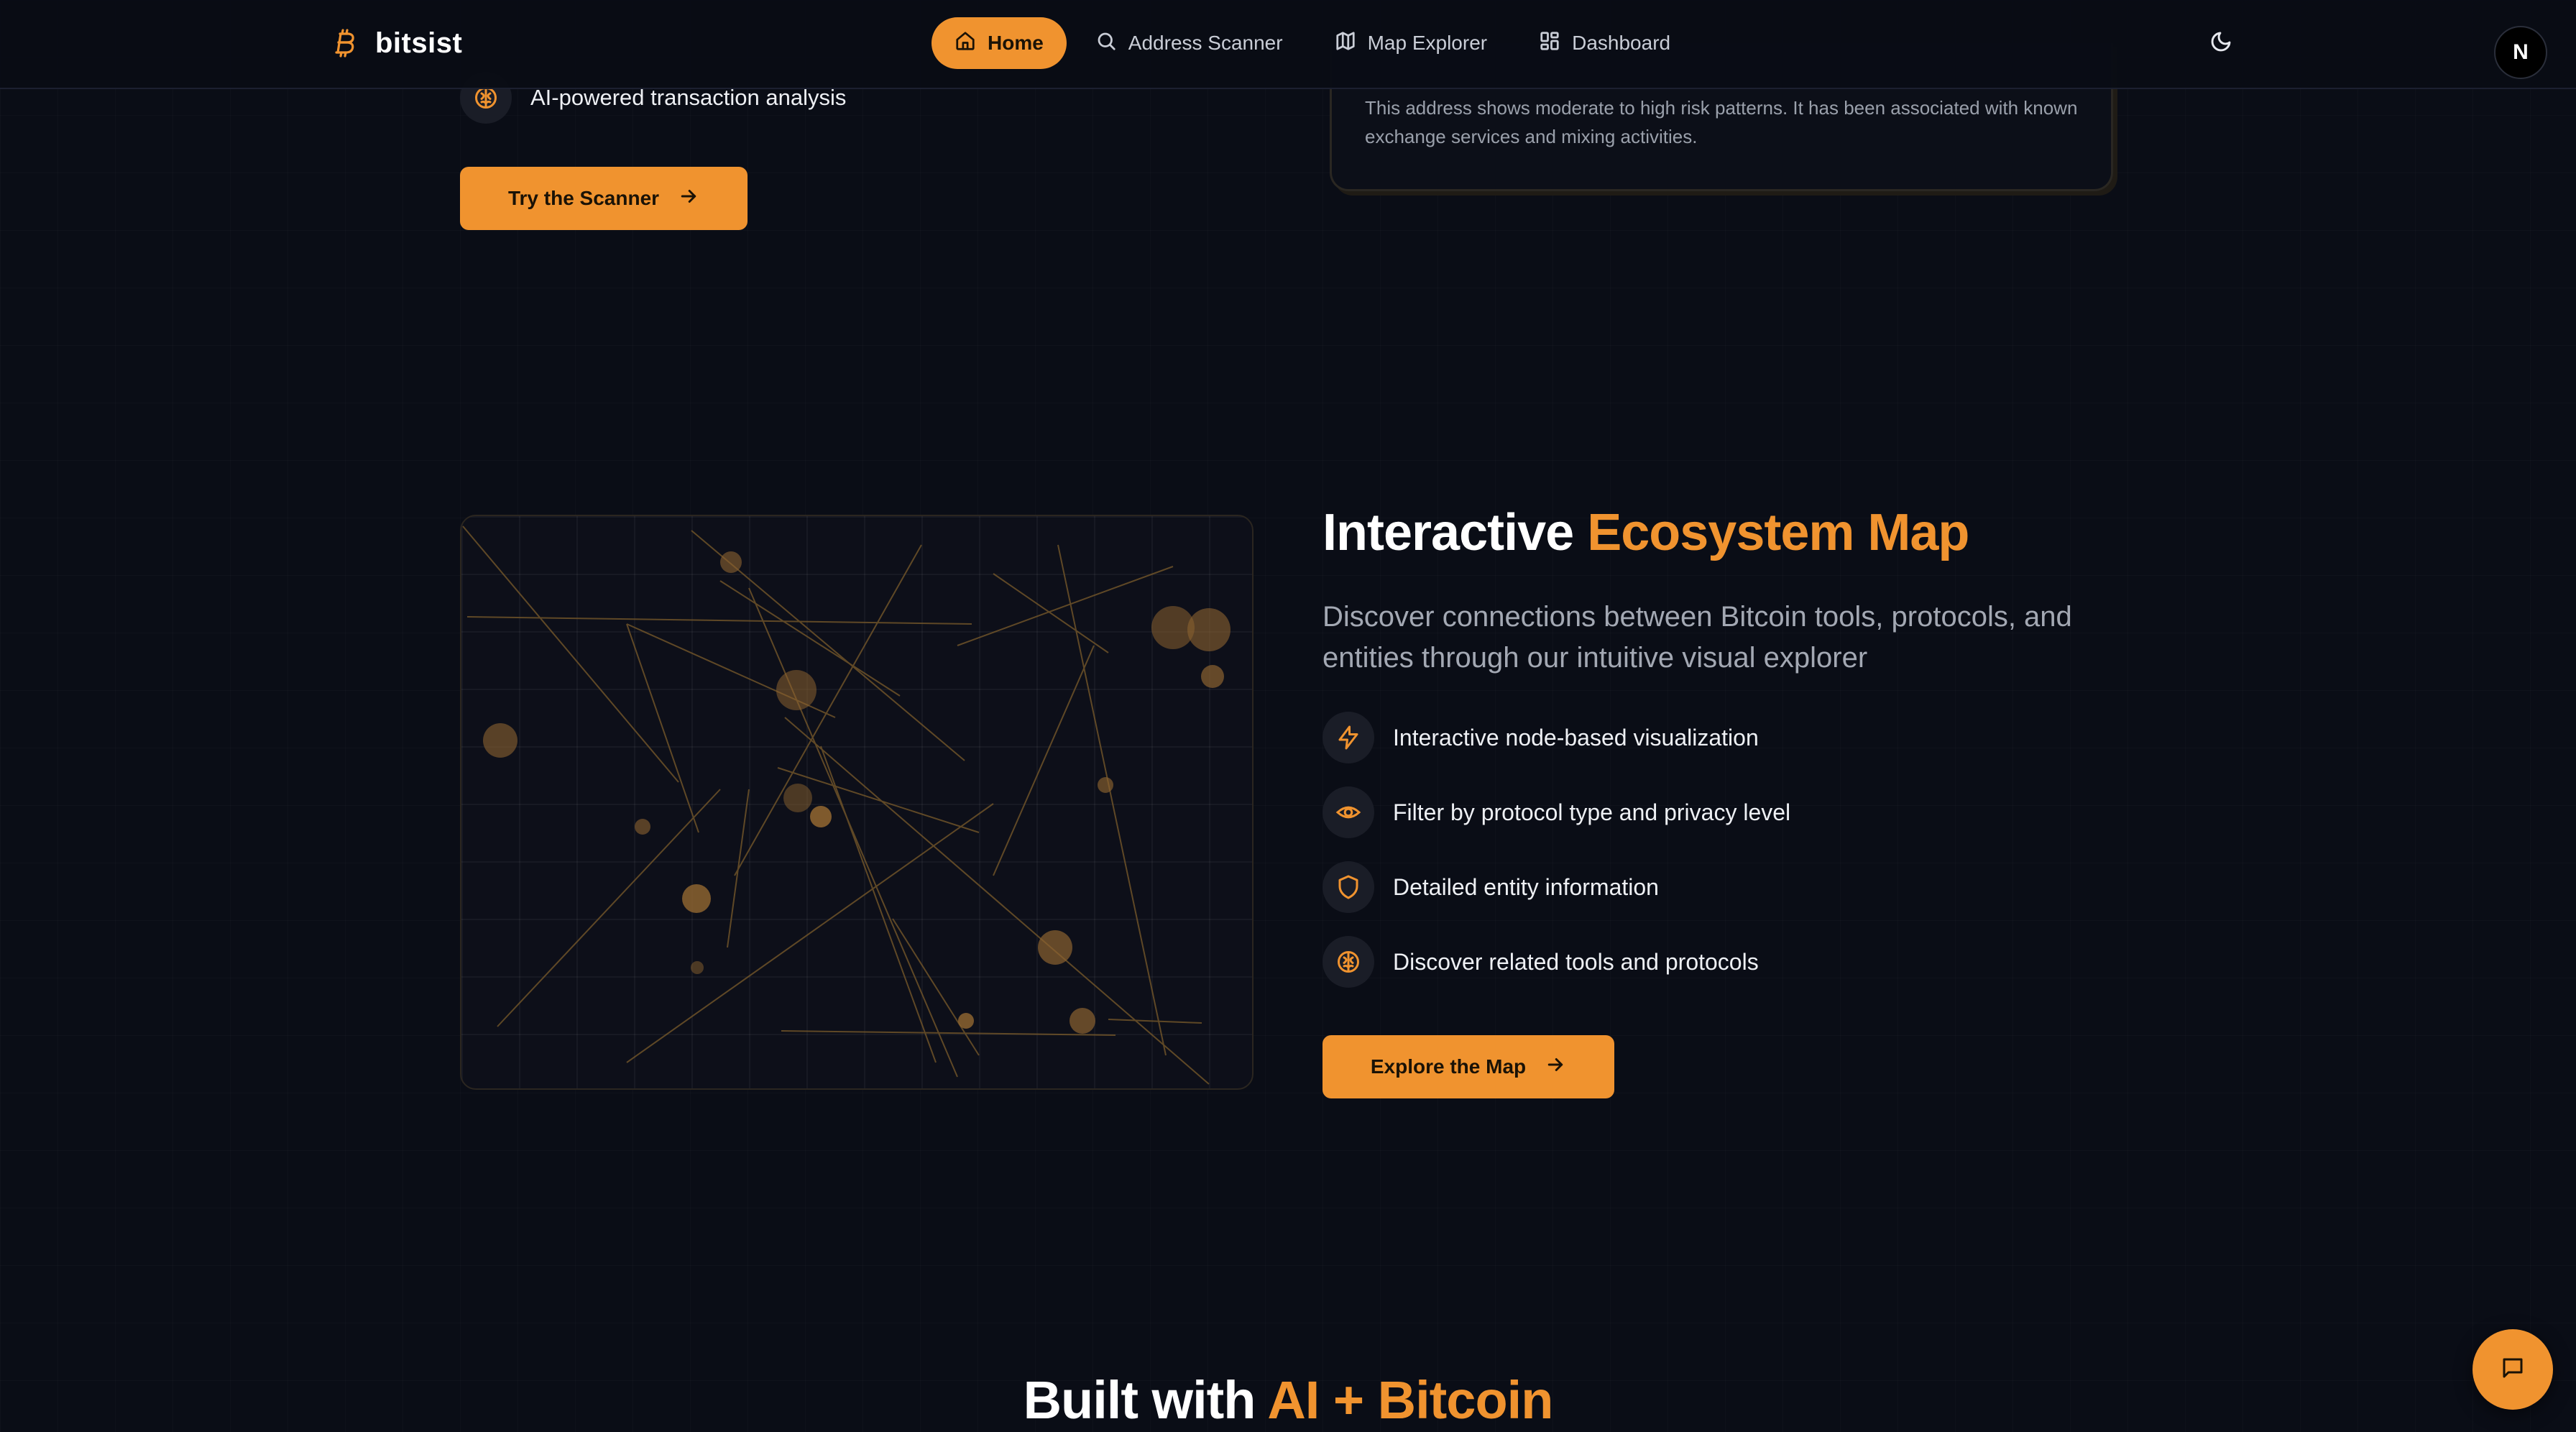 Image resolution: width=2576 pixels, height=1432 pixels. Describe the element at coordinates (1455, 532) in the screenshot. I see `ecosystem-title-main: Interactive` at that location.